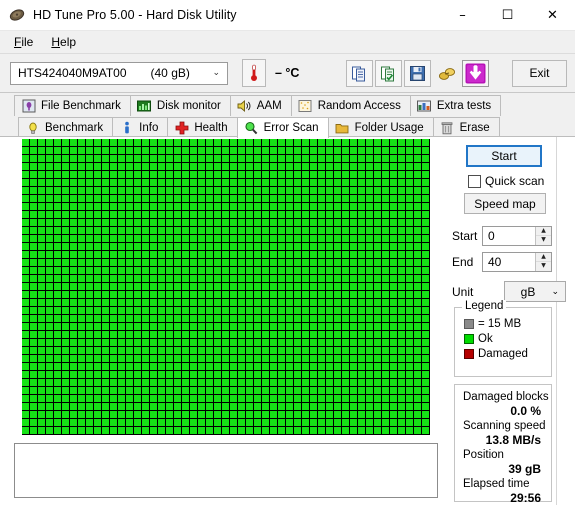 The width and height of the screenshot is (575, 506). I want to click on tab-disk-monitor: Disk monitor, so click(180, 105).